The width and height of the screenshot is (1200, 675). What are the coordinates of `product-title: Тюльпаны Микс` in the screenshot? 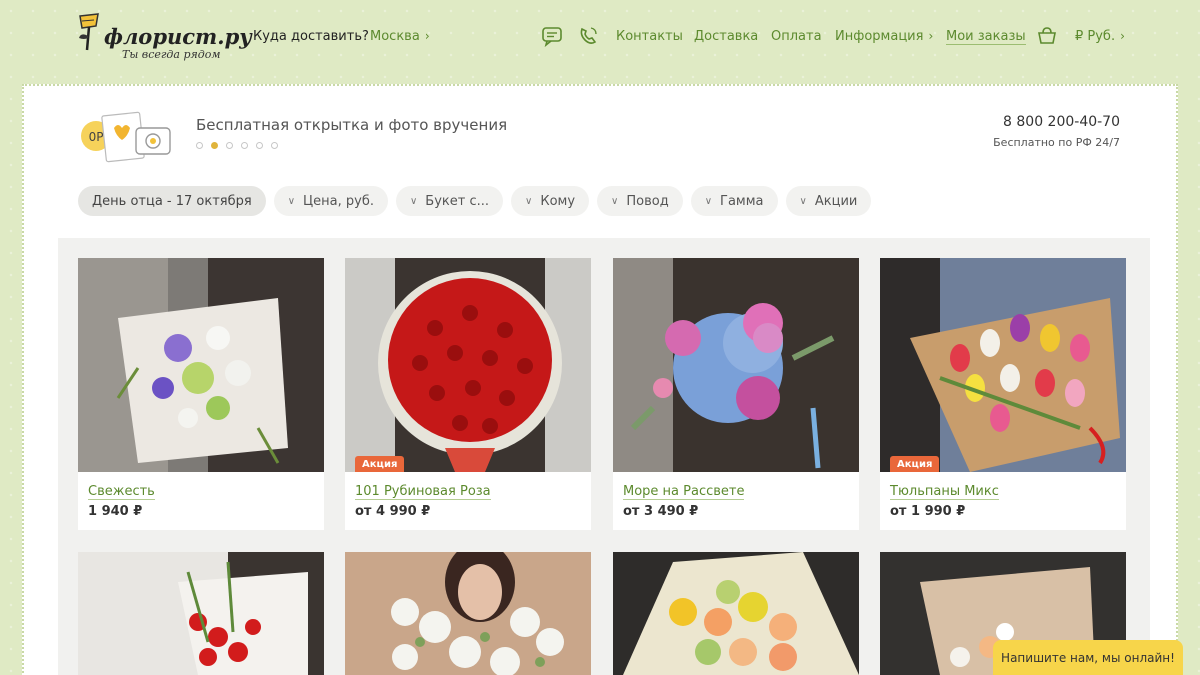 It's located at (944, 492).